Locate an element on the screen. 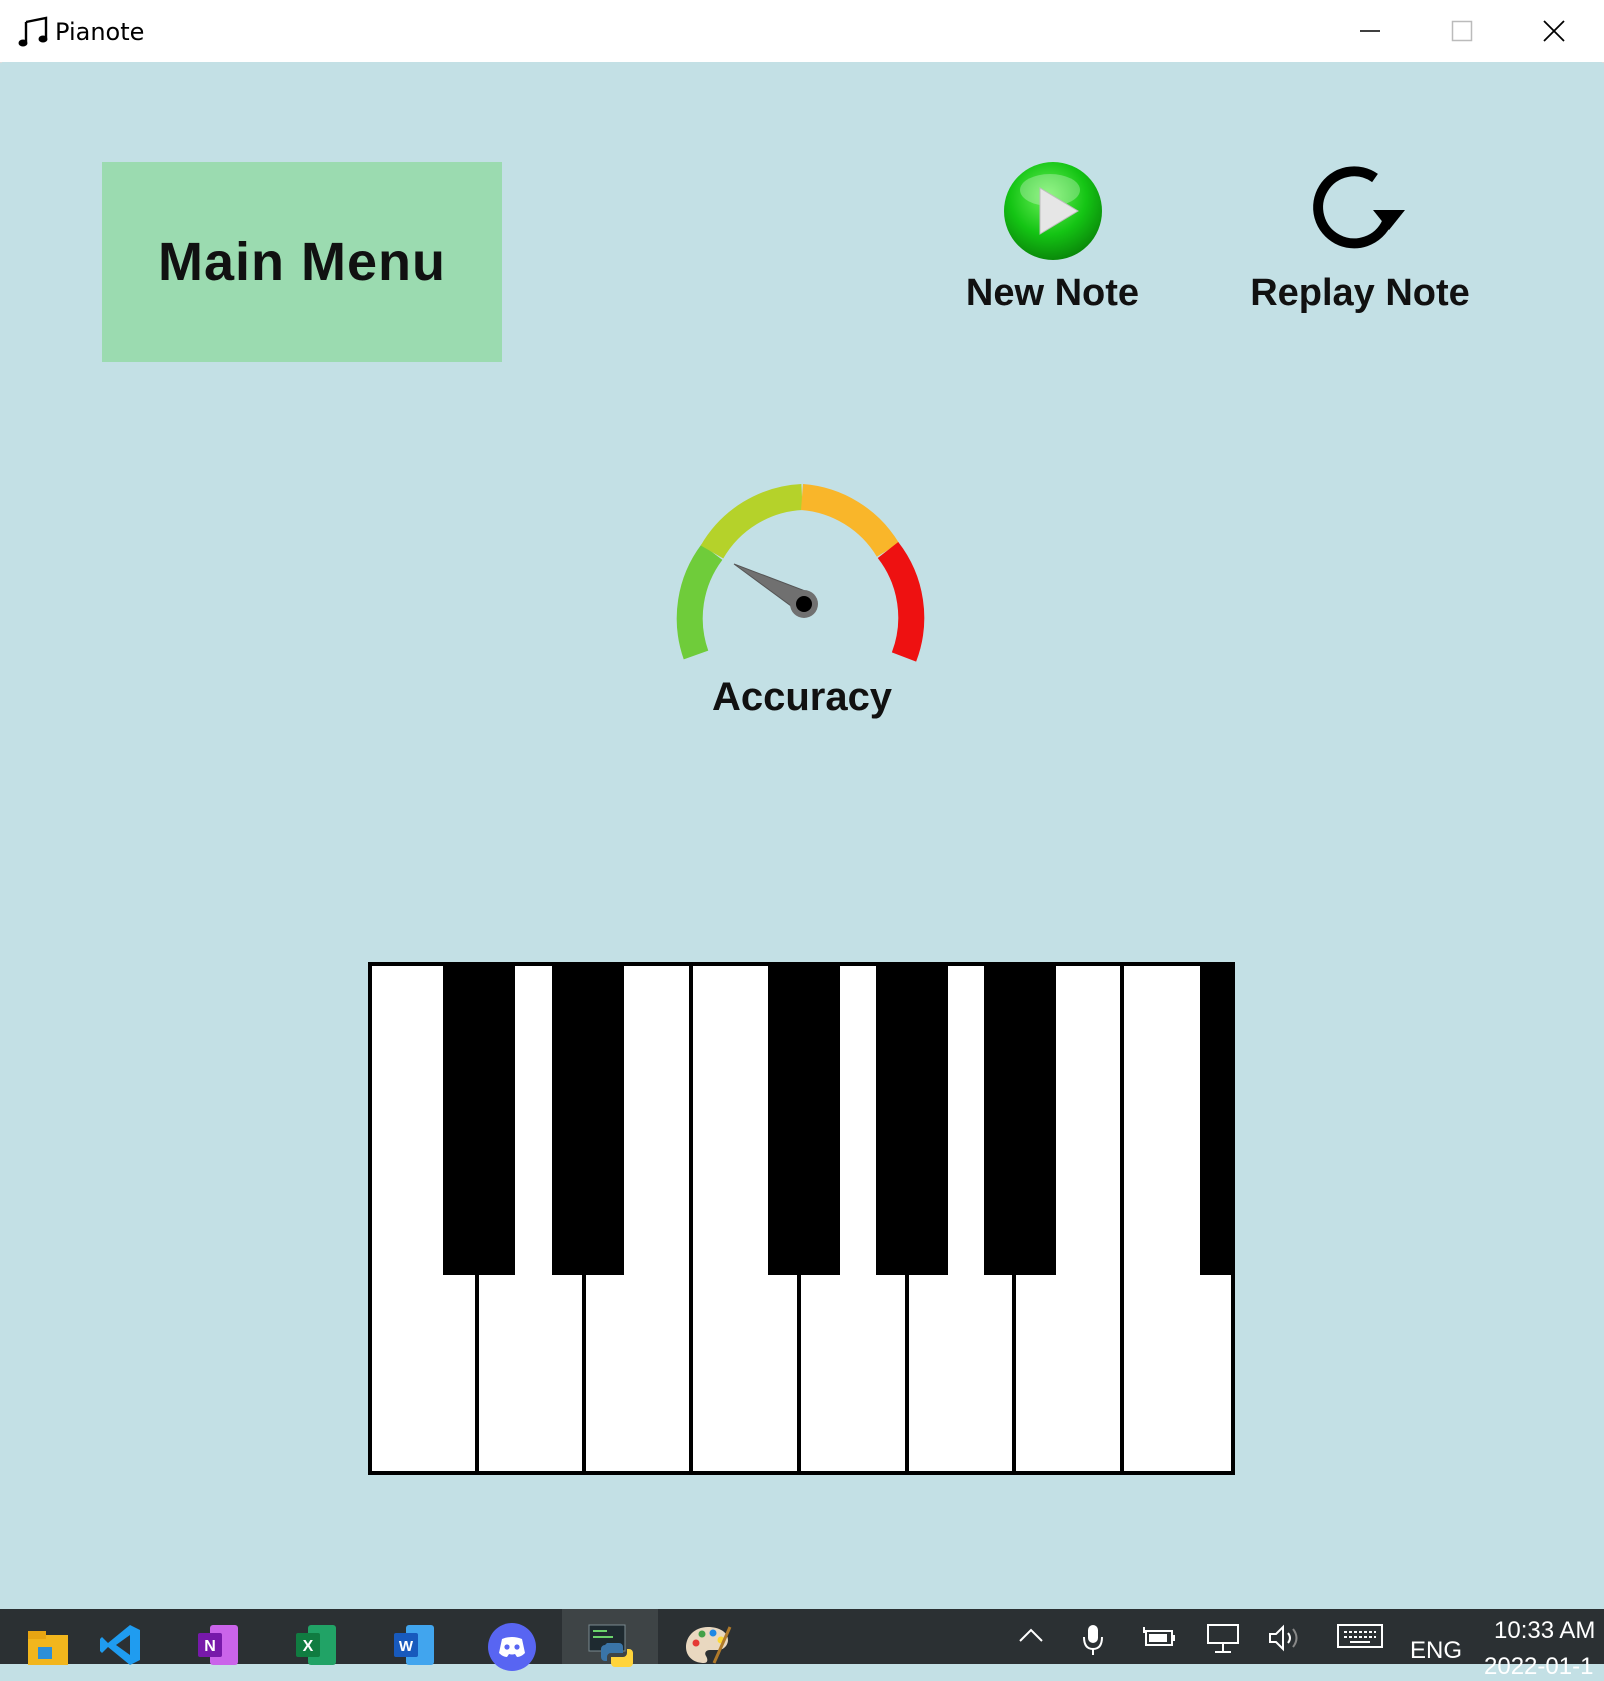 This screenshot has width=1604, height=1681. gauge-segment-green is located at coordinates (699, 602).